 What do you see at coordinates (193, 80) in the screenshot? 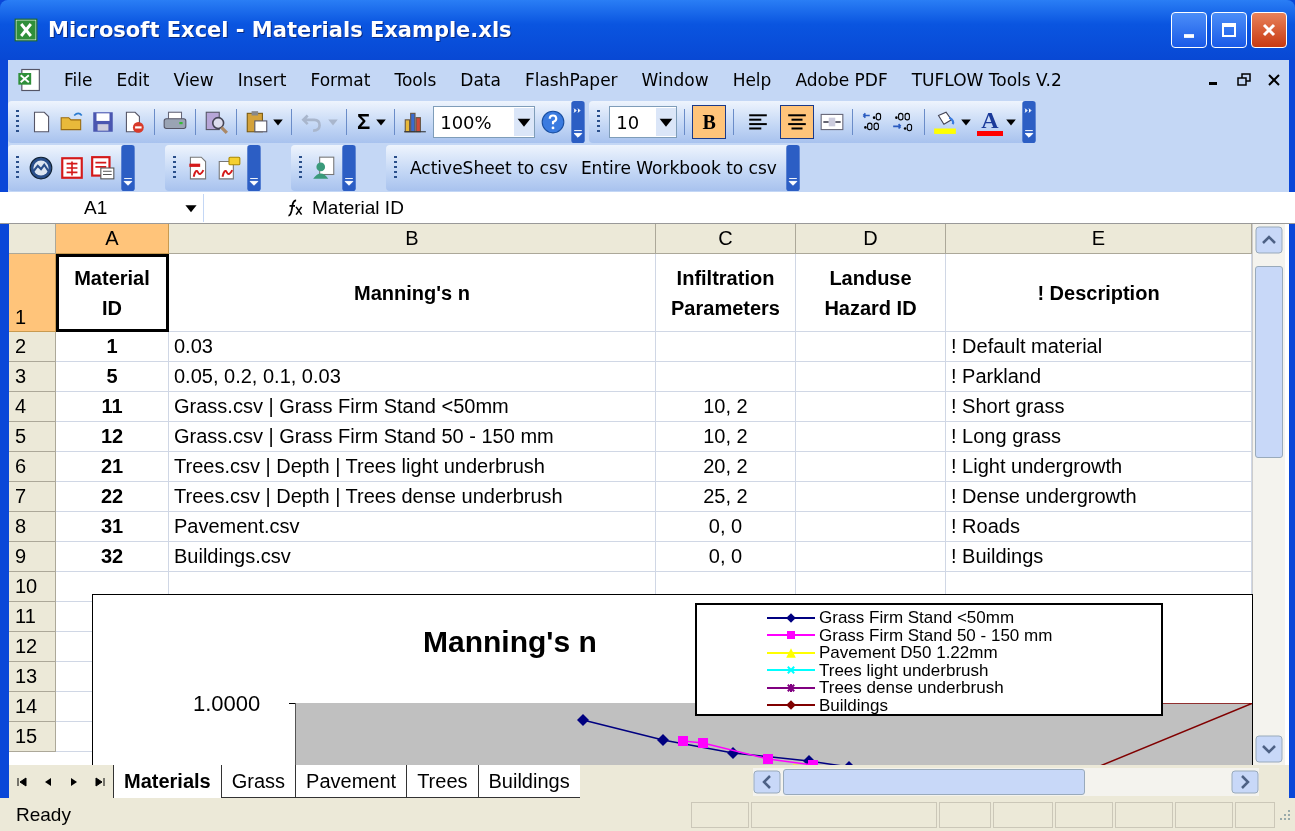
I see `menu-item: View` at bounding box center [193, 80].